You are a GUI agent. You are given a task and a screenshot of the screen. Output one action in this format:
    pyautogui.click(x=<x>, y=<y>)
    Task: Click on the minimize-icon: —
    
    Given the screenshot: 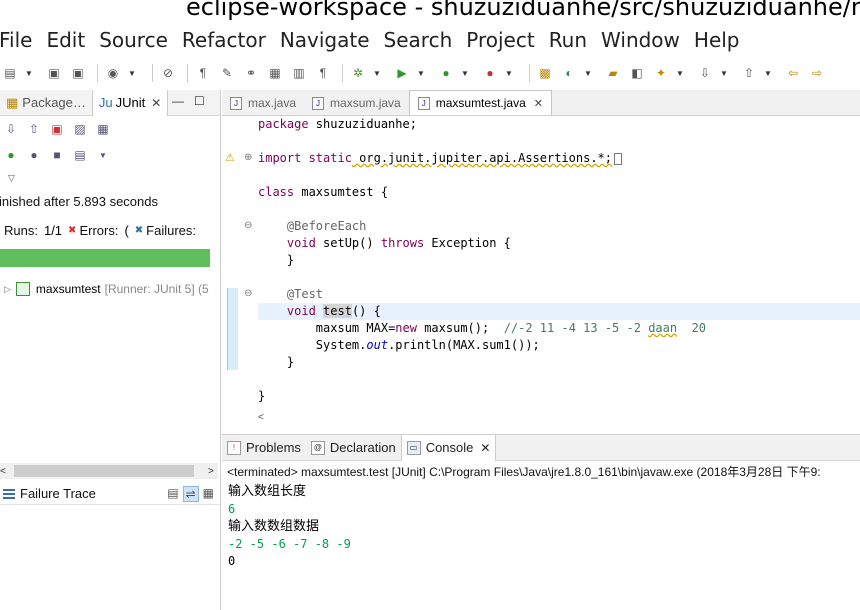 What is the action you would take?
    pyautogui.click(x=178, y=101)
    